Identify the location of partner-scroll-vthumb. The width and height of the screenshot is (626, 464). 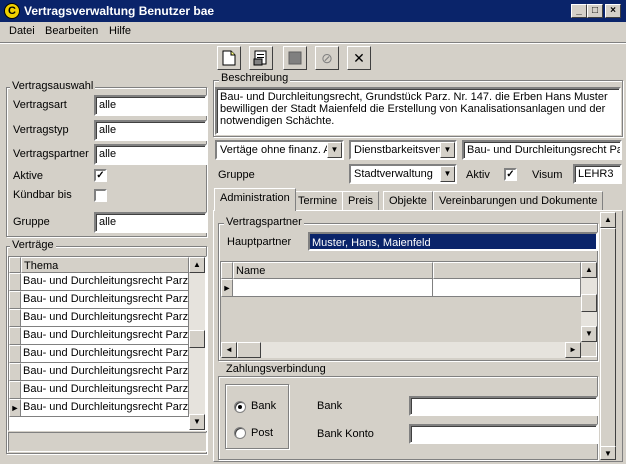
(589, 303).